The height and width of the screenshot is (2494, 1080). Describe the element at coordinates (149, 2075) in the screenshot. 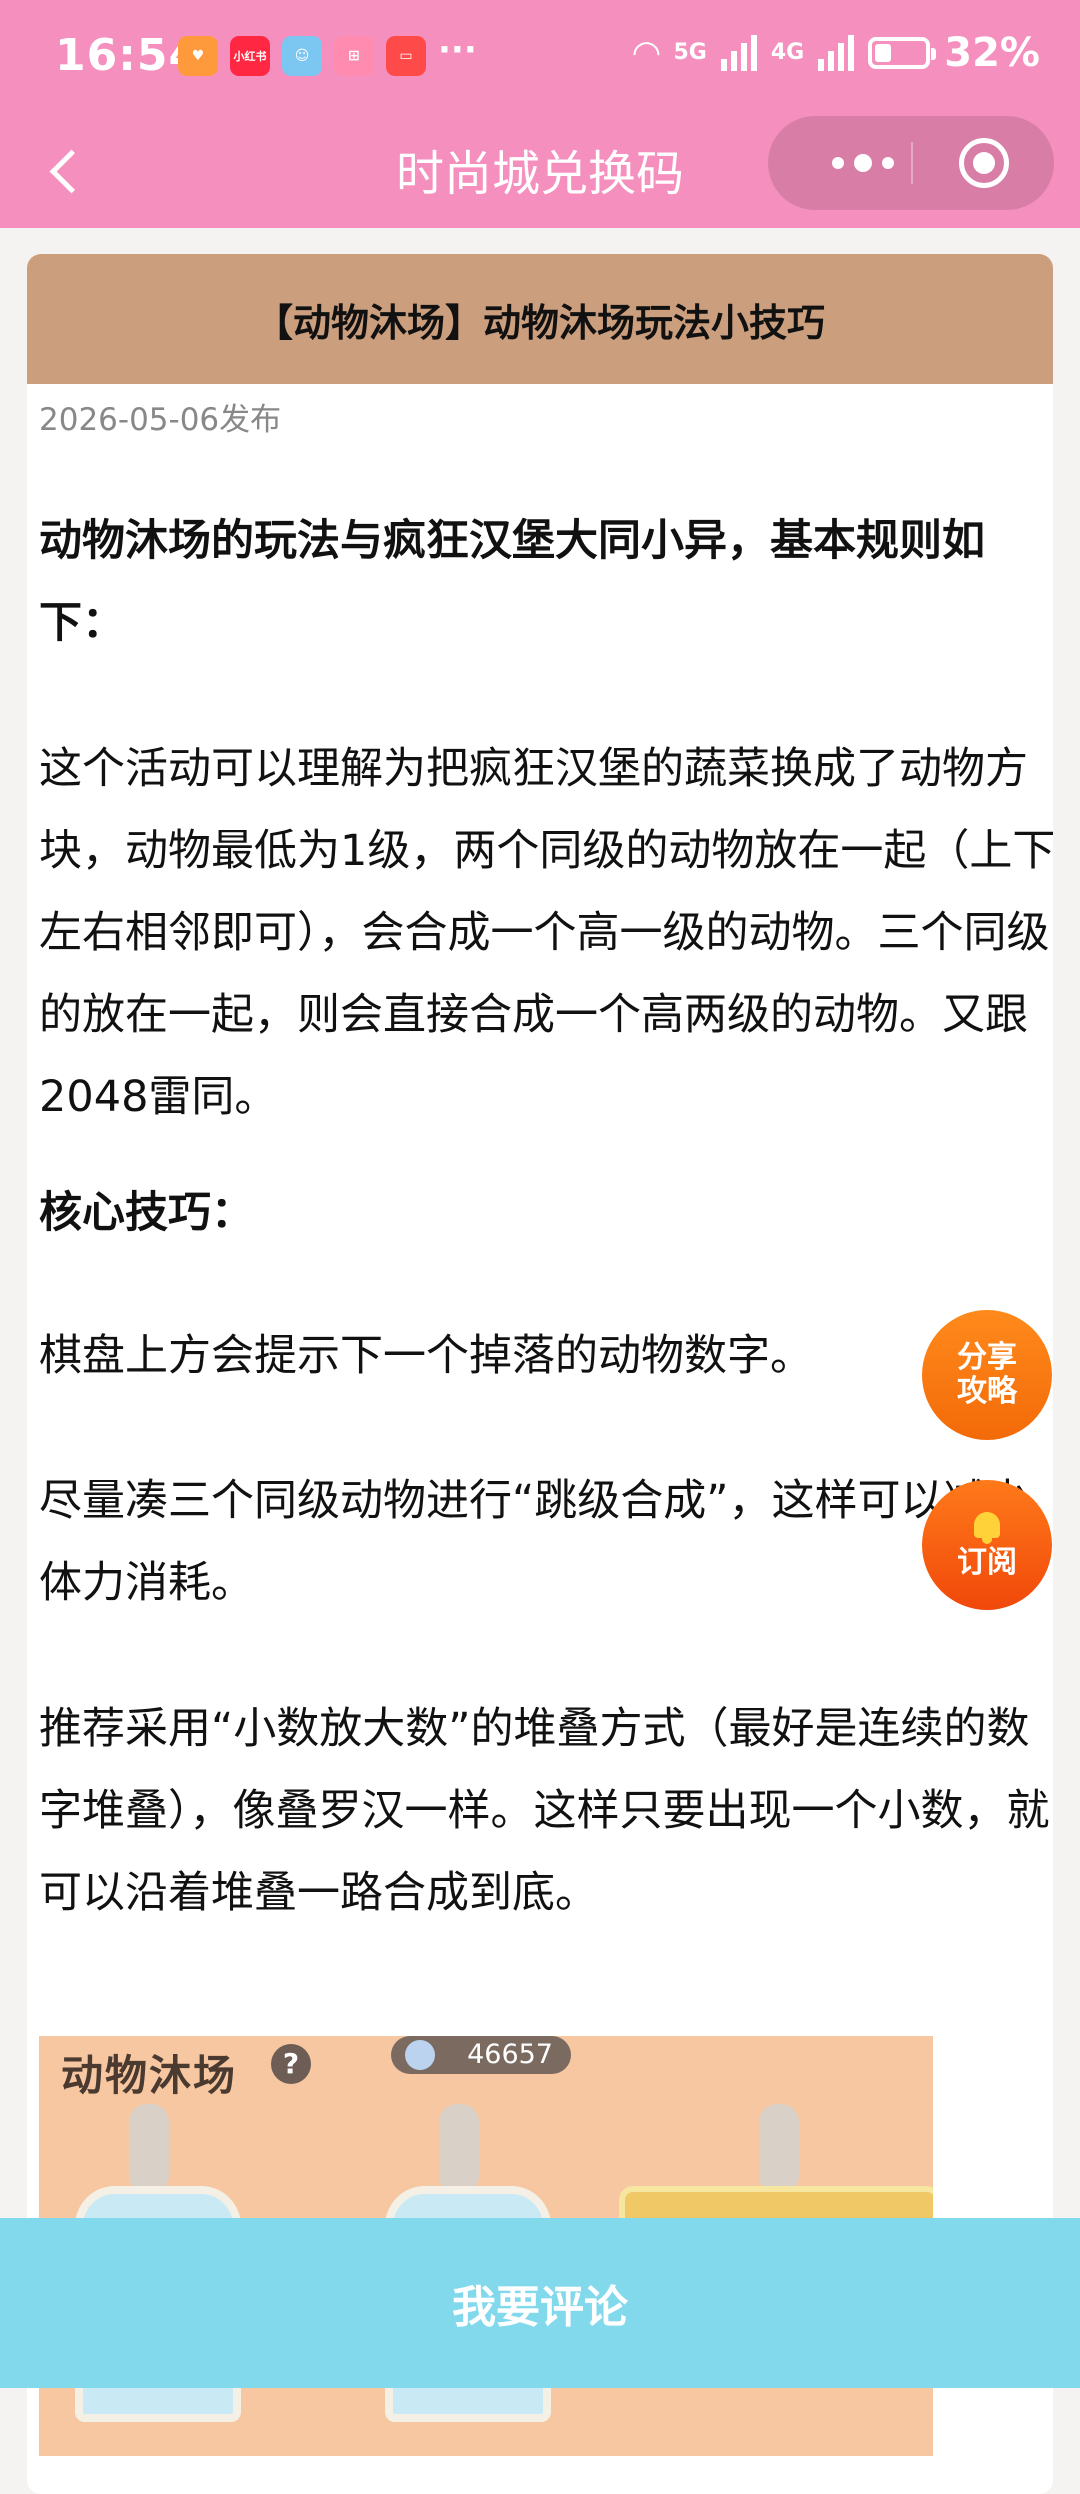

I see `game-title: 动物沐场` at that location.